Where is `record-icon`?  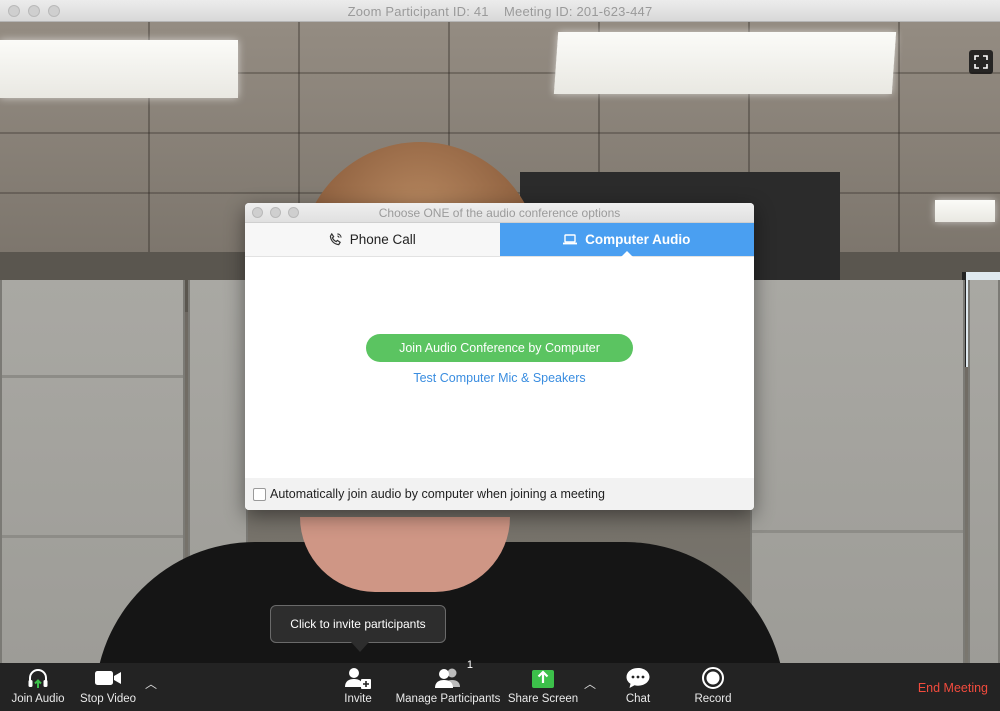 record-icon is located at coordinates (713, 678).